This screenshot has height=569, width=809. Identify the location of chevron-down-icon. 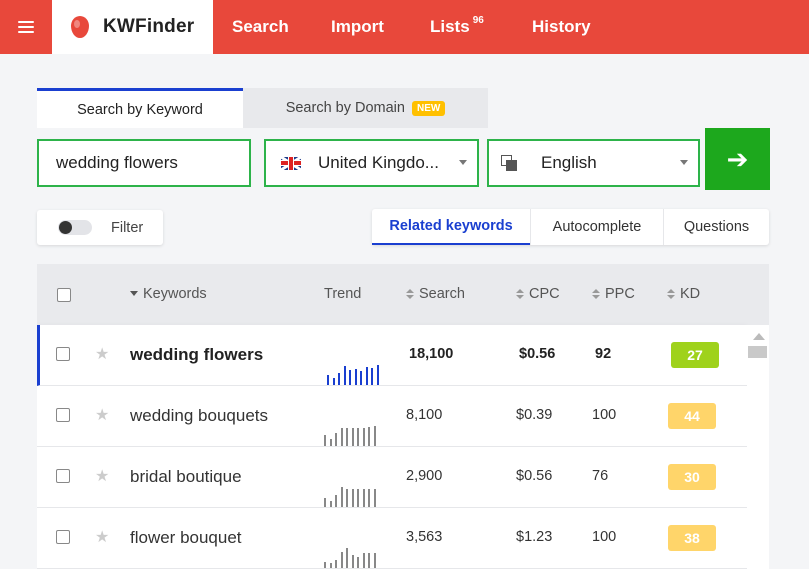
(463, 162).